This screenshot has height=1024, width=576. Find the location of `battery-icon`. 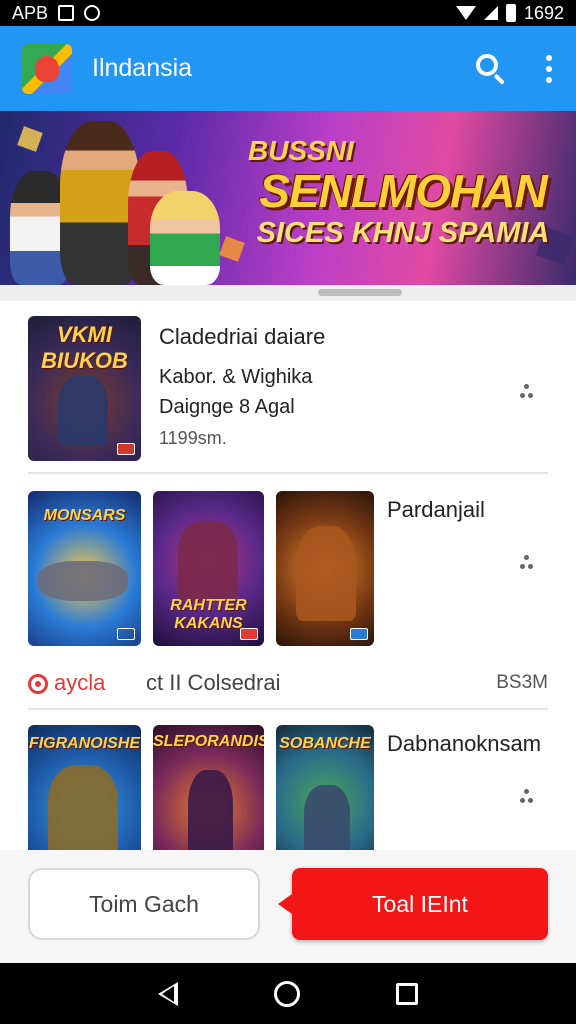

battery-icon is located at coordinates (510, 13).